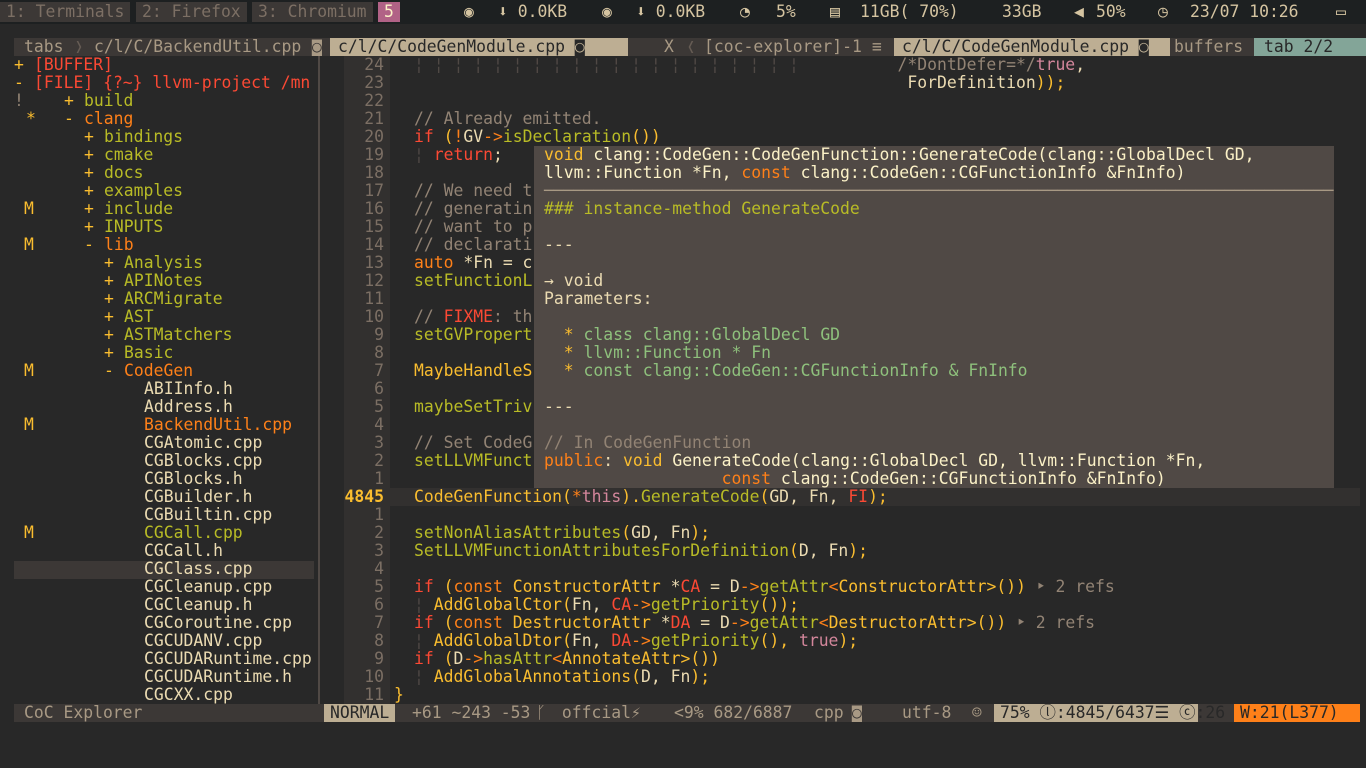 The height and width of the screenshot is (768, 1366). I want to click on line-number: 18, so click(374, 172).